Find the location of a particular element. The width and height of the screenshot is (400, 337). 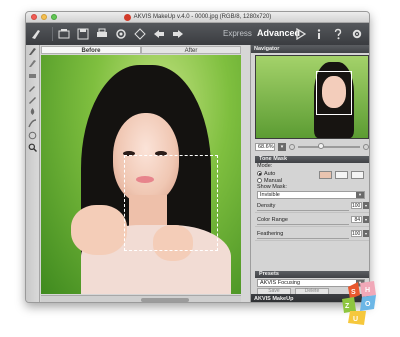

zoom-dropdown-icon: ▾ is located at coordinates (282, 146).